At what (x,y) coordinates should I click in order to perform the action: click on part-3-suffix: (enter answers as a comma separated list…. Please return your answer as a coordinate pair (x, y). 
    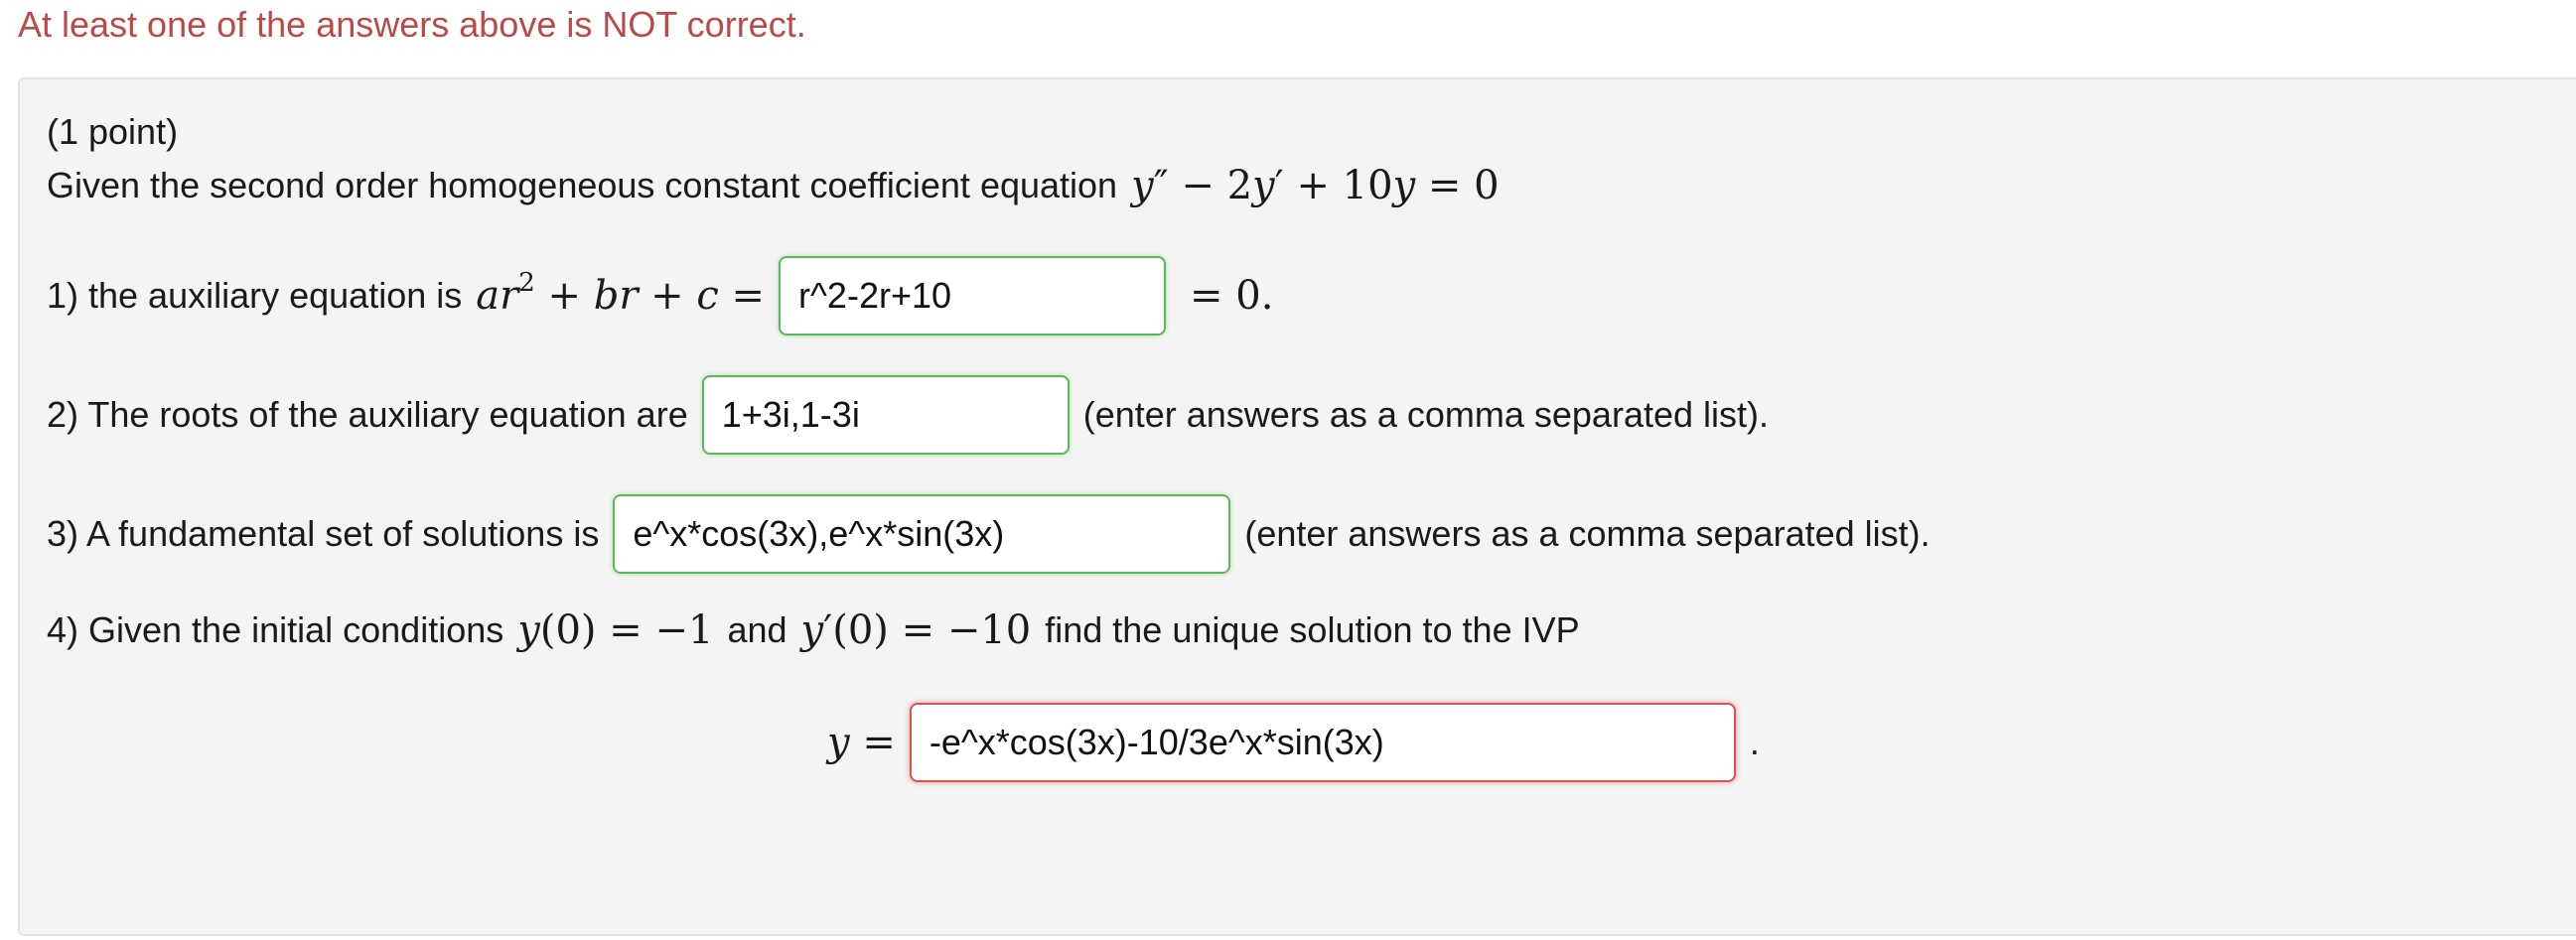
    Looking at the image, I should click on (1587, 533).